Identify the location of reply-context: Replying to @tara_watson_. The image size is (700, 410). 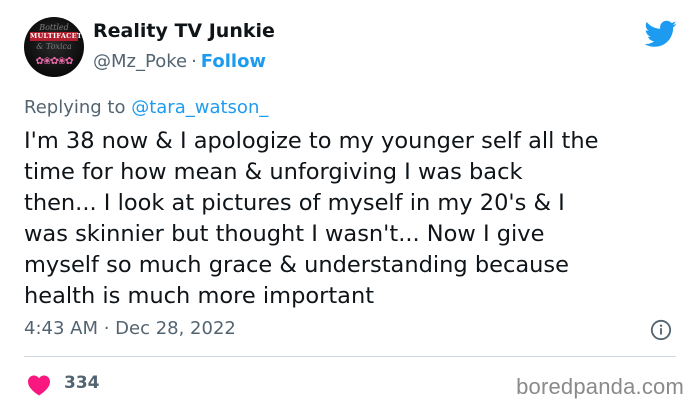
(146, 107).